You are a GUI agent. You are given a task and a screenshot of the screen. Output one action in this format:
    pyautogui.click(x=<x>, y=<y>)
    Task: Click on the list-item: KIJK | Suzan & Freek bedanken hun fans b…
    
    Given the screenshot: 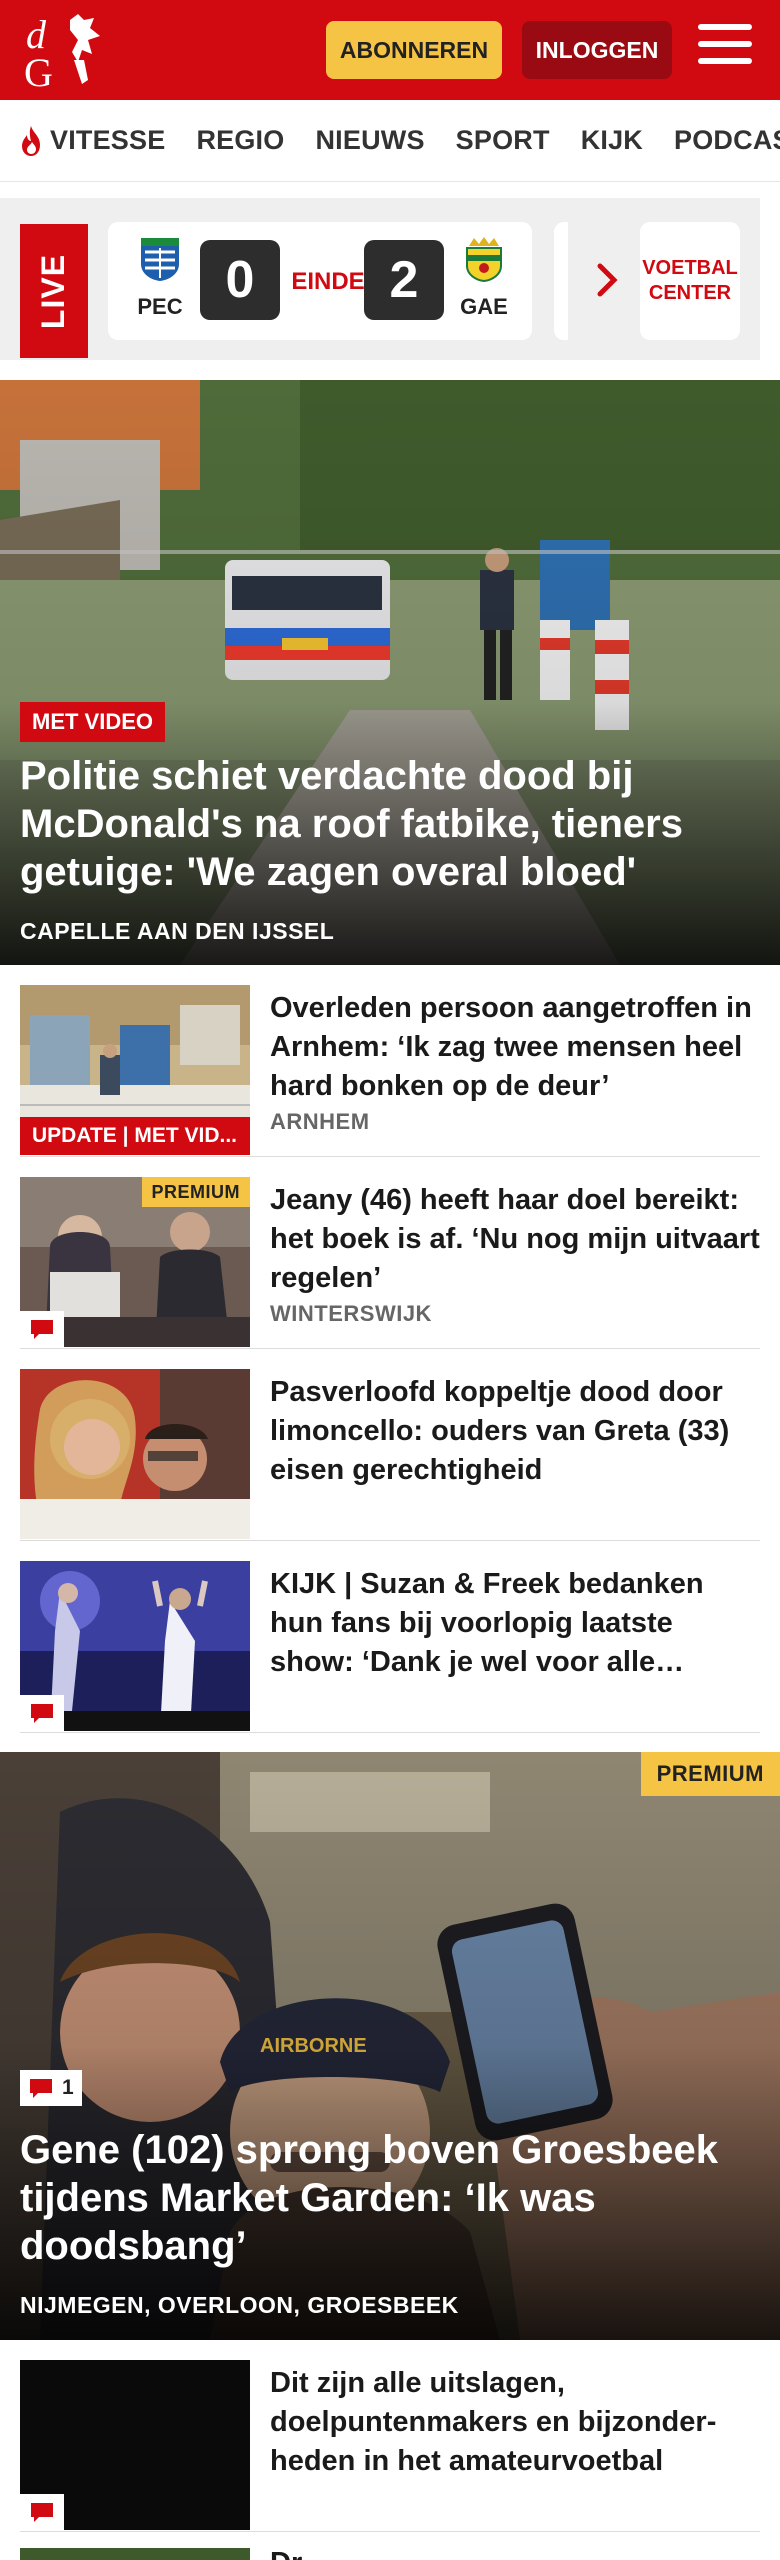 What is the action you would take?
    pyautogui.click(x=390, y=1637)
    